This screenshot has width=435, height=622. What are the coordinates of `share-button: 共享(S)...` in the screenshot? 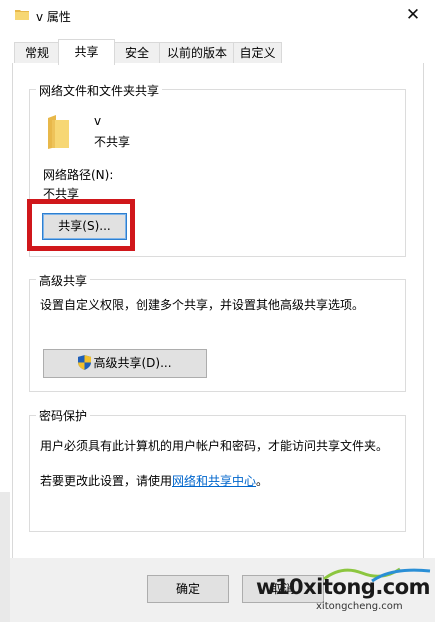 It's located at (84, 226).